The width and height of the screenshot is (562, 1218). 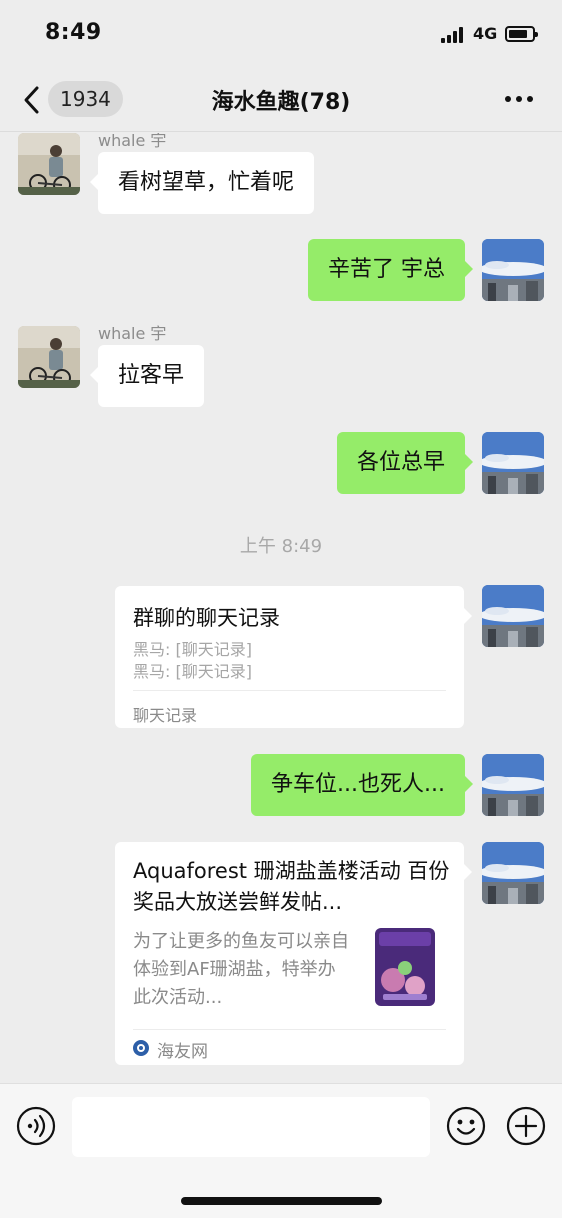 What do you see at coordinates (485, 33) in the screenshot?
I see `network-label: 4G` at bounding box center [485, 33].